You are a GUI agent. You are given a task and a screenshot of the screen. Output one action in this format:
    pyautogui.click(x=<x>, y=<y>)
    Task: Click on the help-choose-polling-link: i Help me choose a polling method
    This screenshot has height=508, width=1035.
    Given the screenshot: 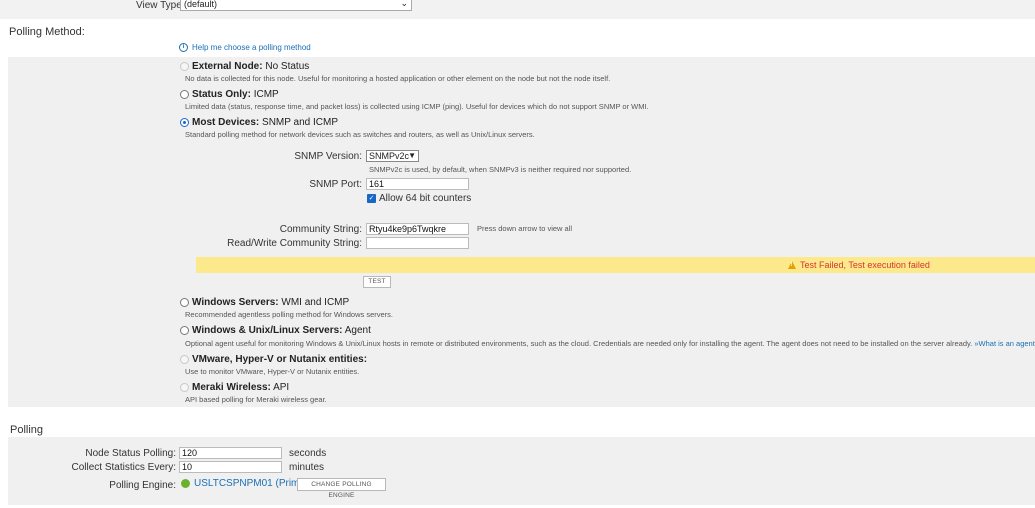 What is the action you would take?
    pyautogui.click(x=245, y=47)
    